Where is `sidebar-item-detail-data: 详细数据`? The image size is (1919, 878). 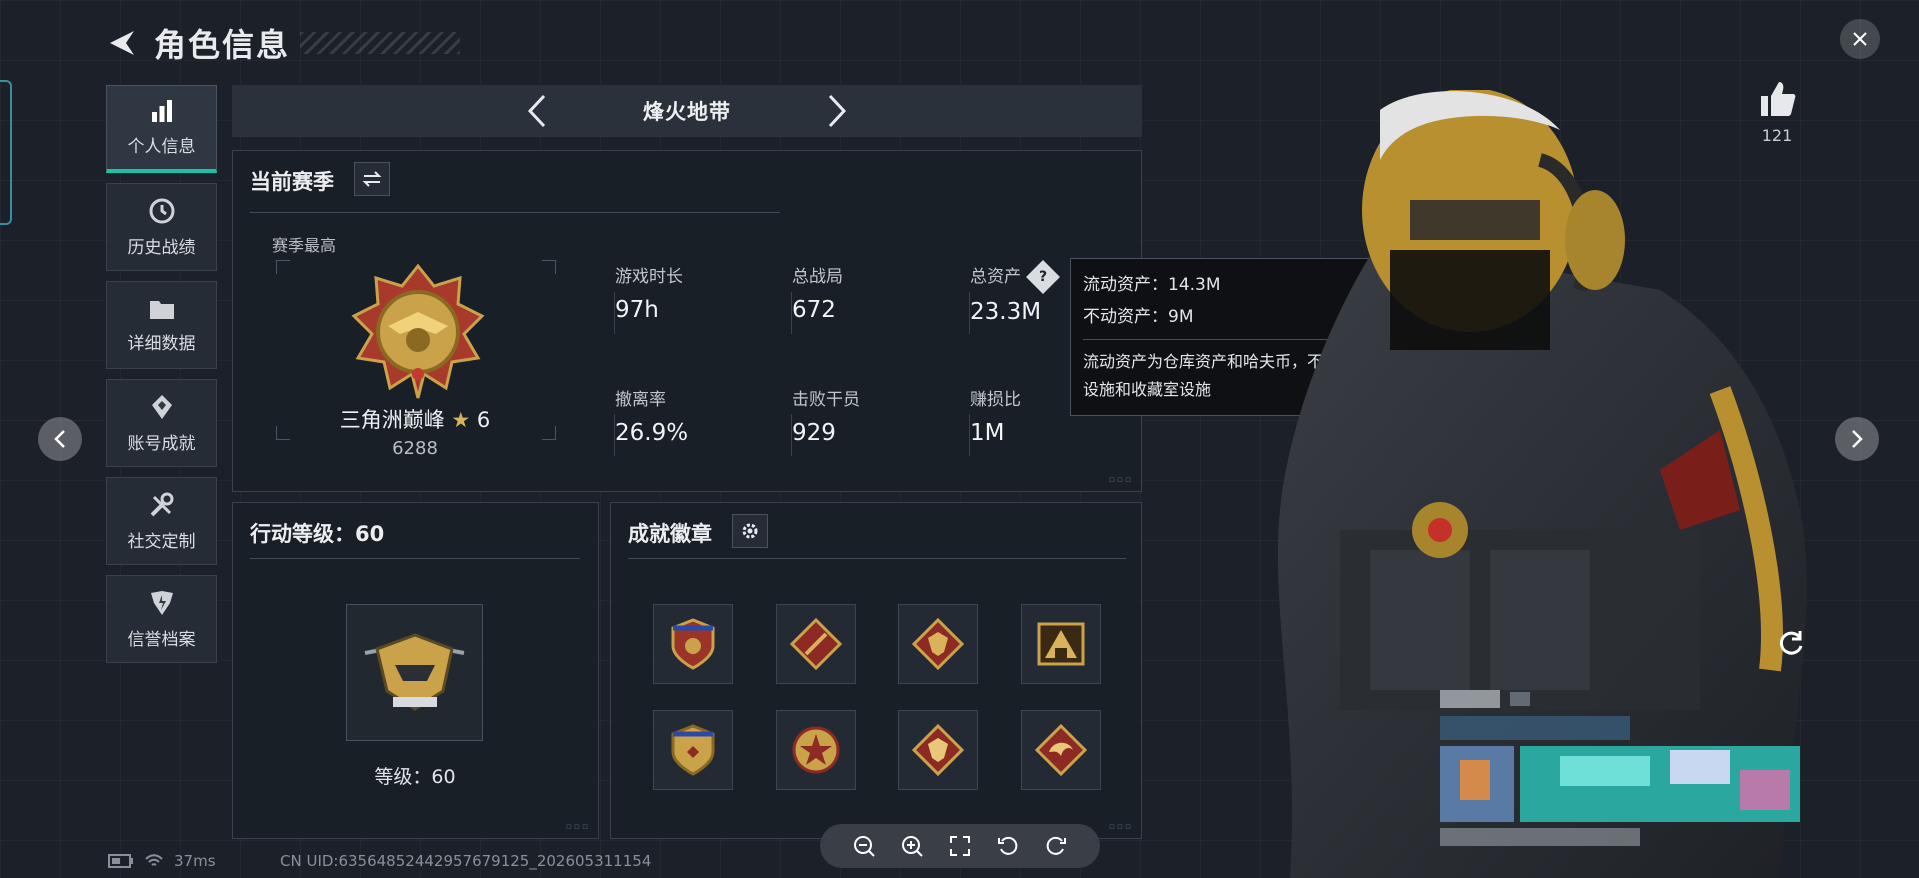
sidebar-item-detail-data: 详细数据 is located at coordinates (161, 325).